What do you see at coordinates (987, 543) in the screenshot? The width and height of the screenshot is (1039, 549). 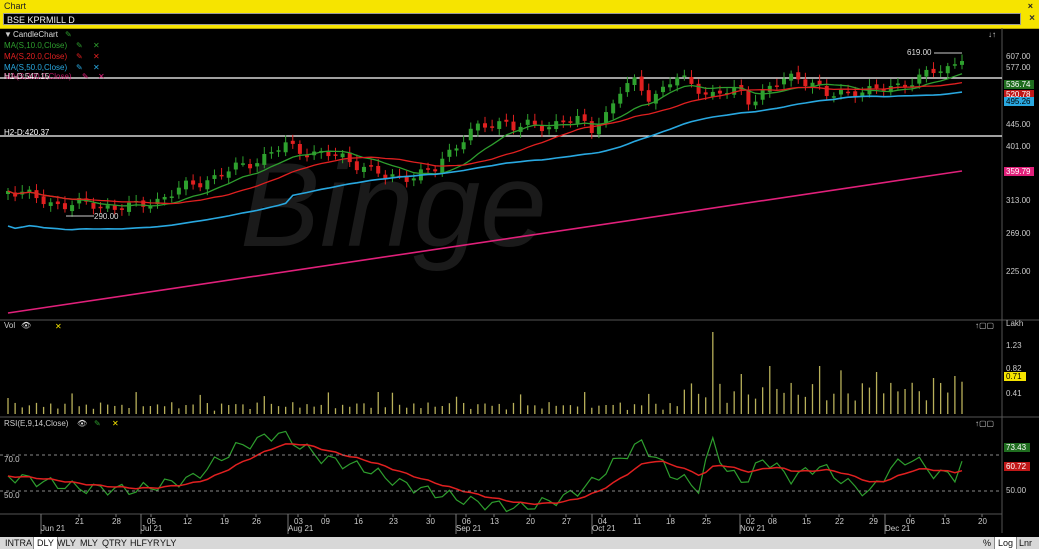 I see `percent-scale-button: %` at bounding box center [987, 543].